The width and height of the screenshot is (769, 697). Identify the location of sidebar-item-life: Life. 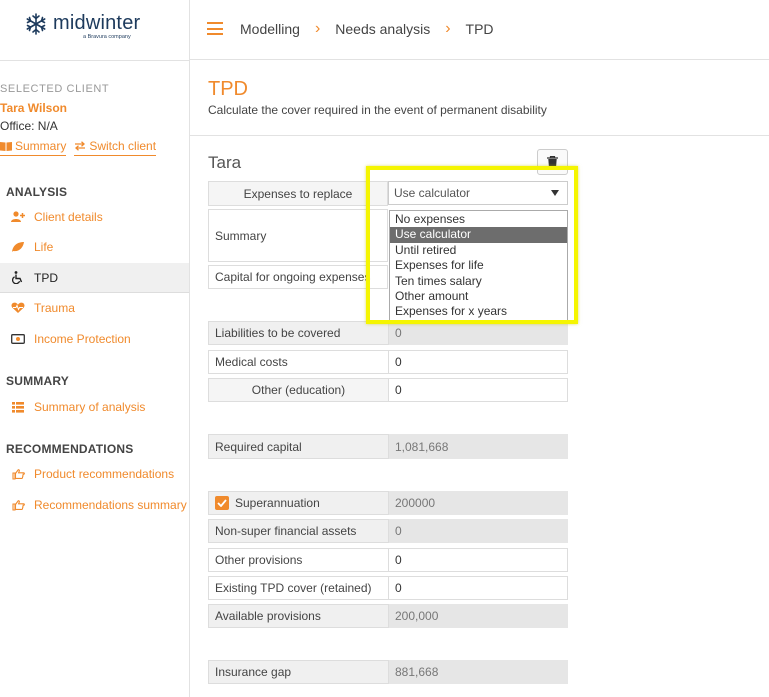
(94, 247).